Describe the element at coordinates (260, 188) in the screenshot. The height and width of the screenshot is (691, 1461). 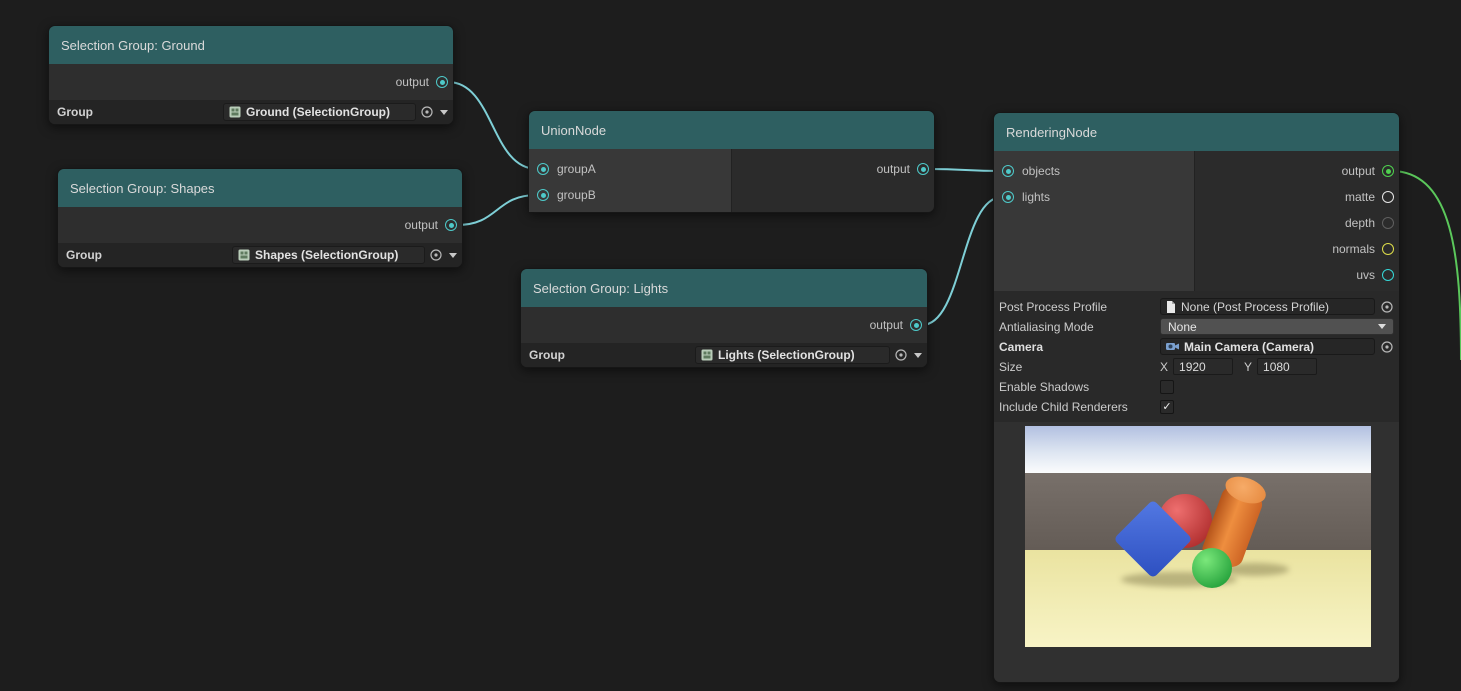
I see `node-title: Selection Group: Shapes` at that location.